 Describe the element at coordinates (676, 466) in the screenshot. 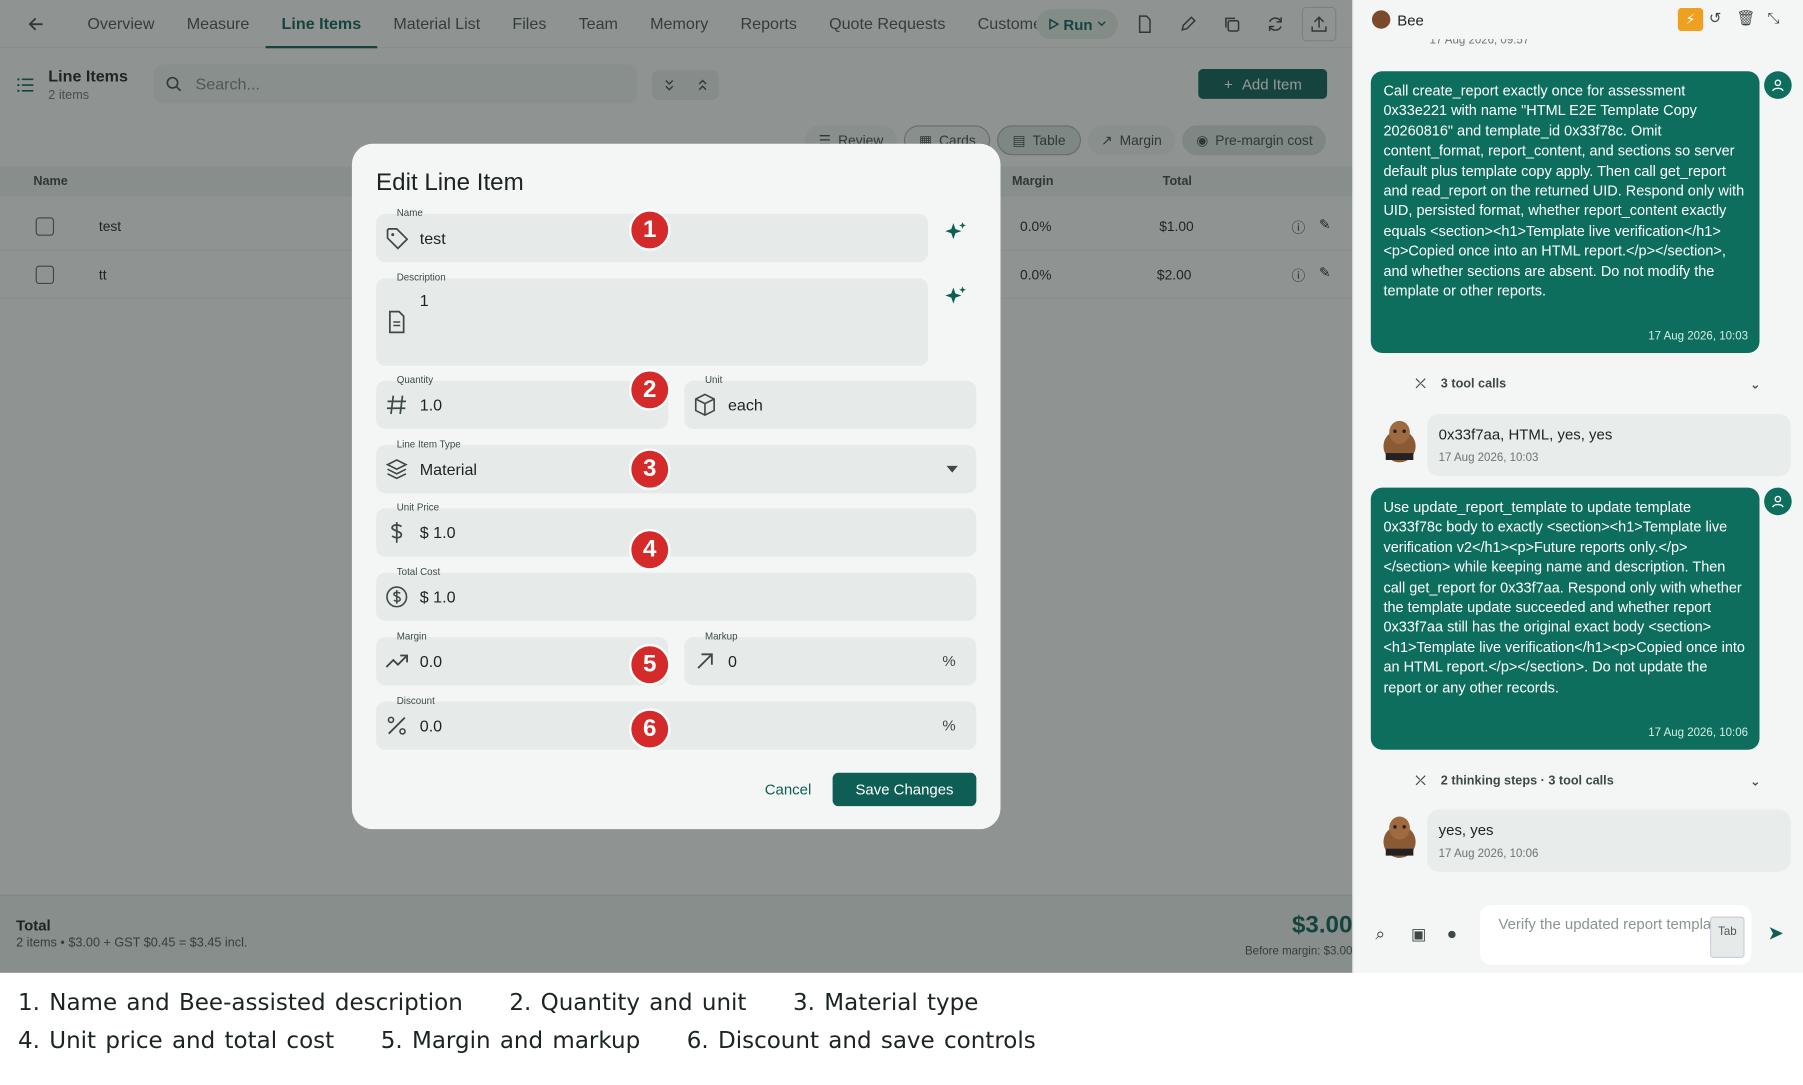

I see `line-item-type-select: Line Item Type Material` at that location.